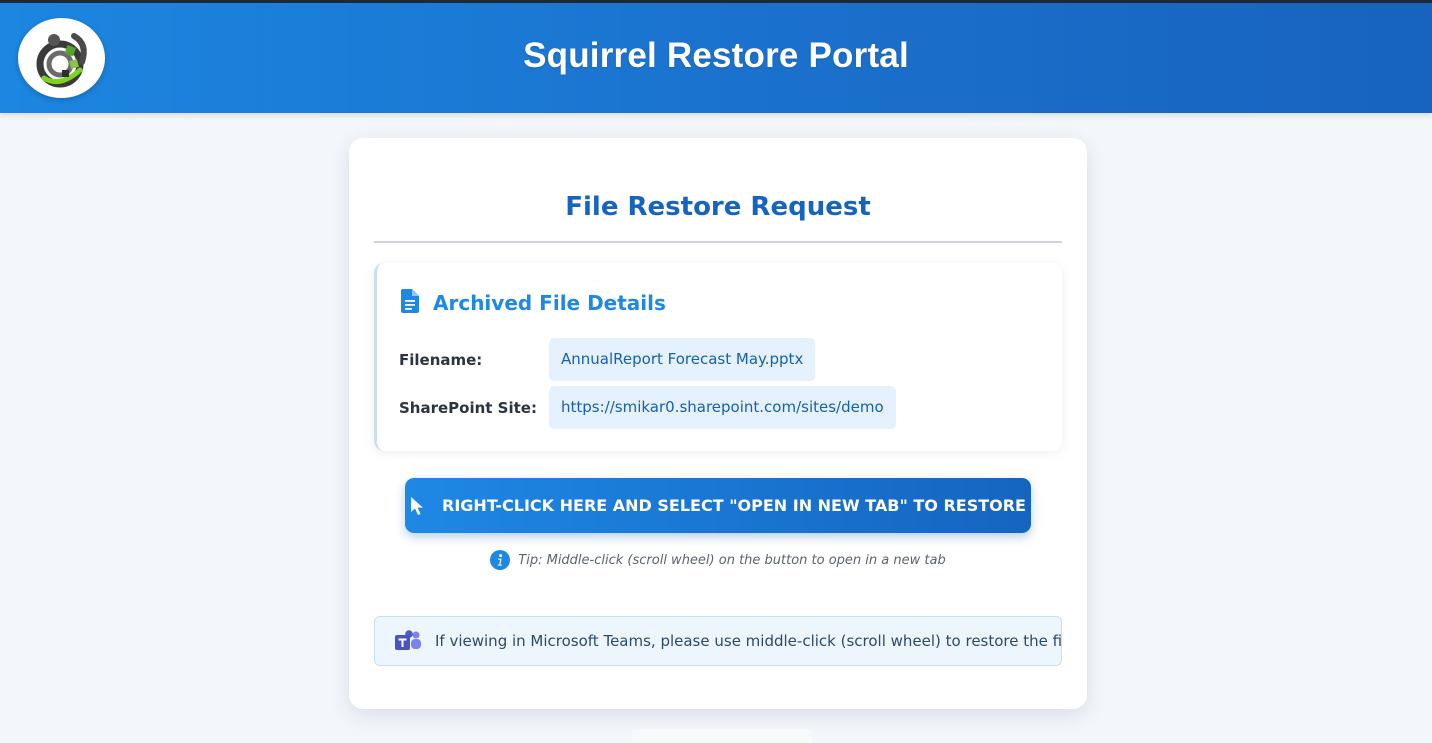 The height and width of the screenshot is (743, 1432). Describe the element at coordinates (410, 303) in the screenshot. I see `document-icon` at that location.